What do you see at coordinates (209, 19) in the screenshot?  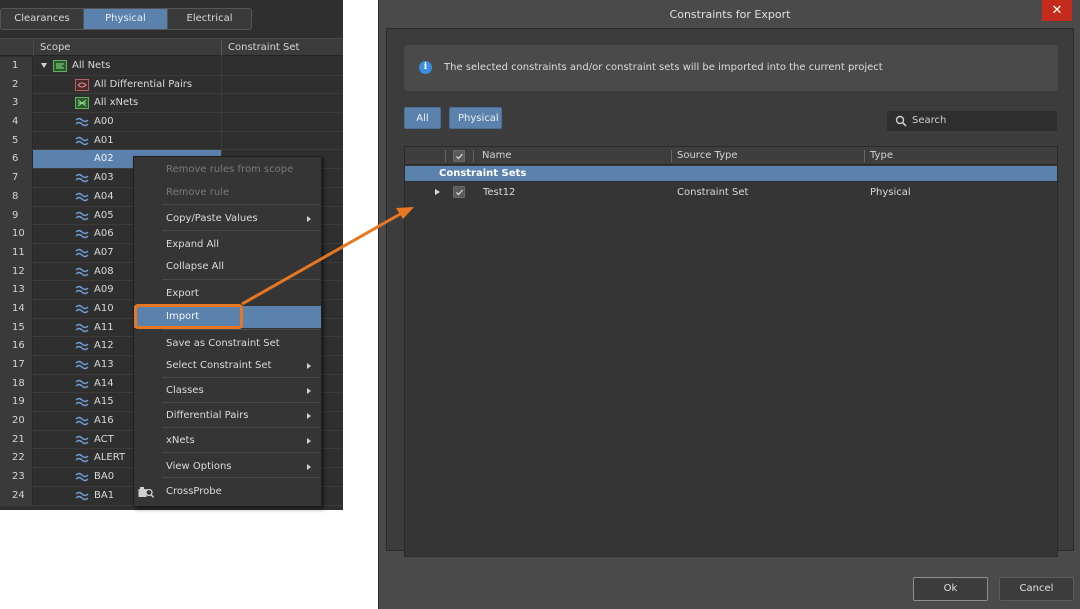 I see `tab-electrical: Electrical` at bounding box center [209, 19].